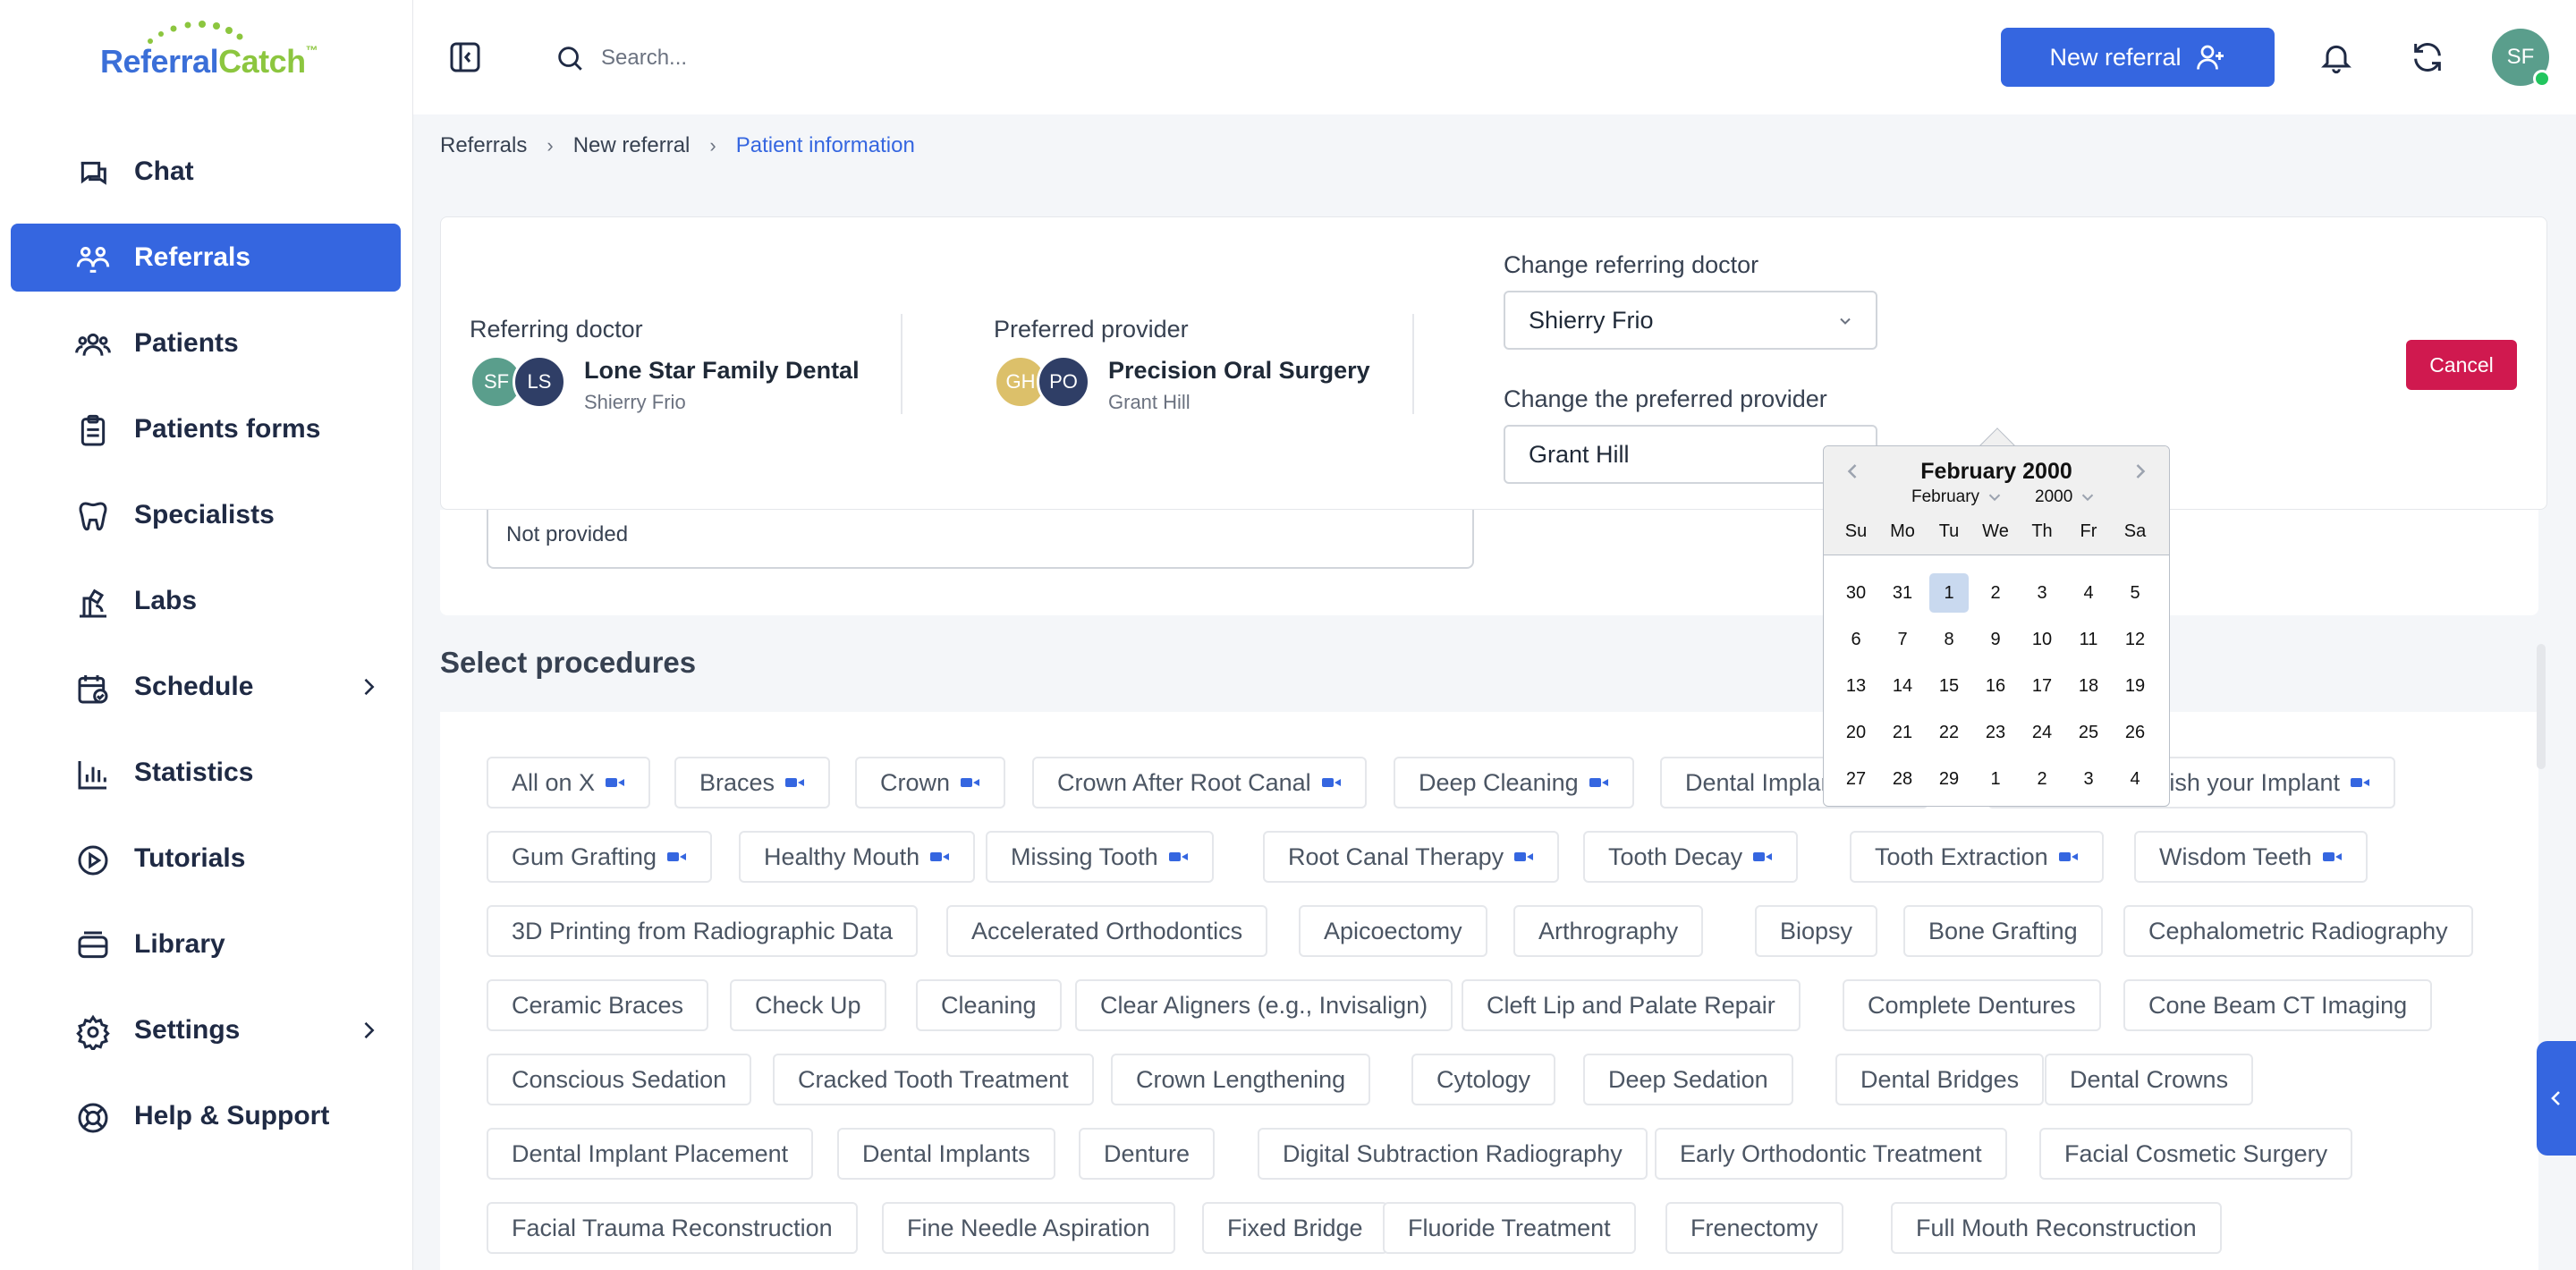  What do you see at coordinates (632, 146) in the screenshot?
I see `breadcrumb-new-referral: New referral` at bounding box center [632, 146].